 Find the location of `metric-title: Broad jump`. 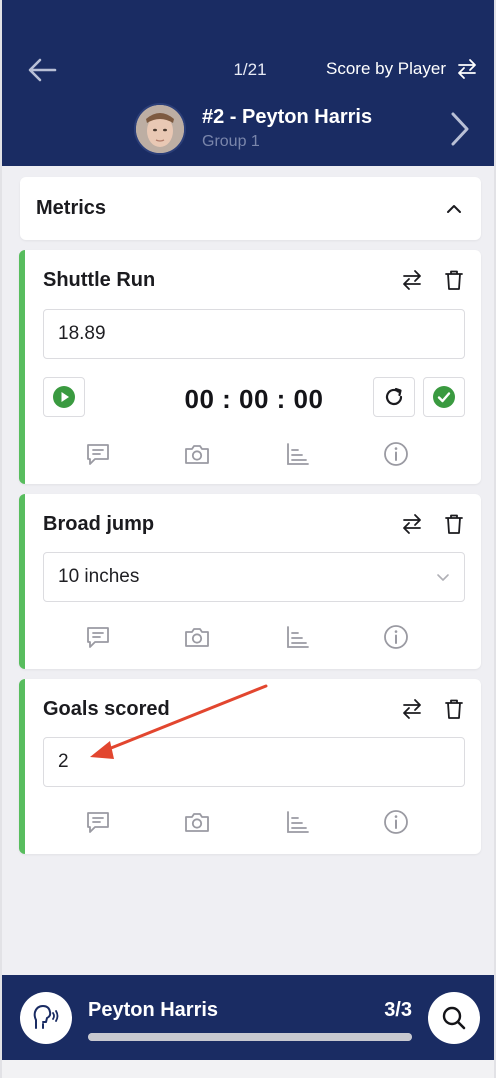

metric-title: Broad jump is located at coordinates (99, 524).